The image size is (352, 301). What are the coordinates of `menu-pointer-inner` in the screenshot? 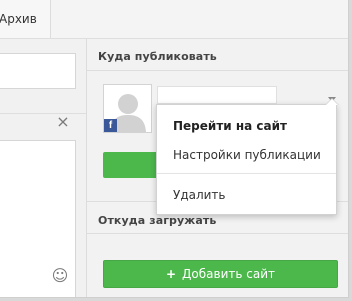 It's located at (332, 102).